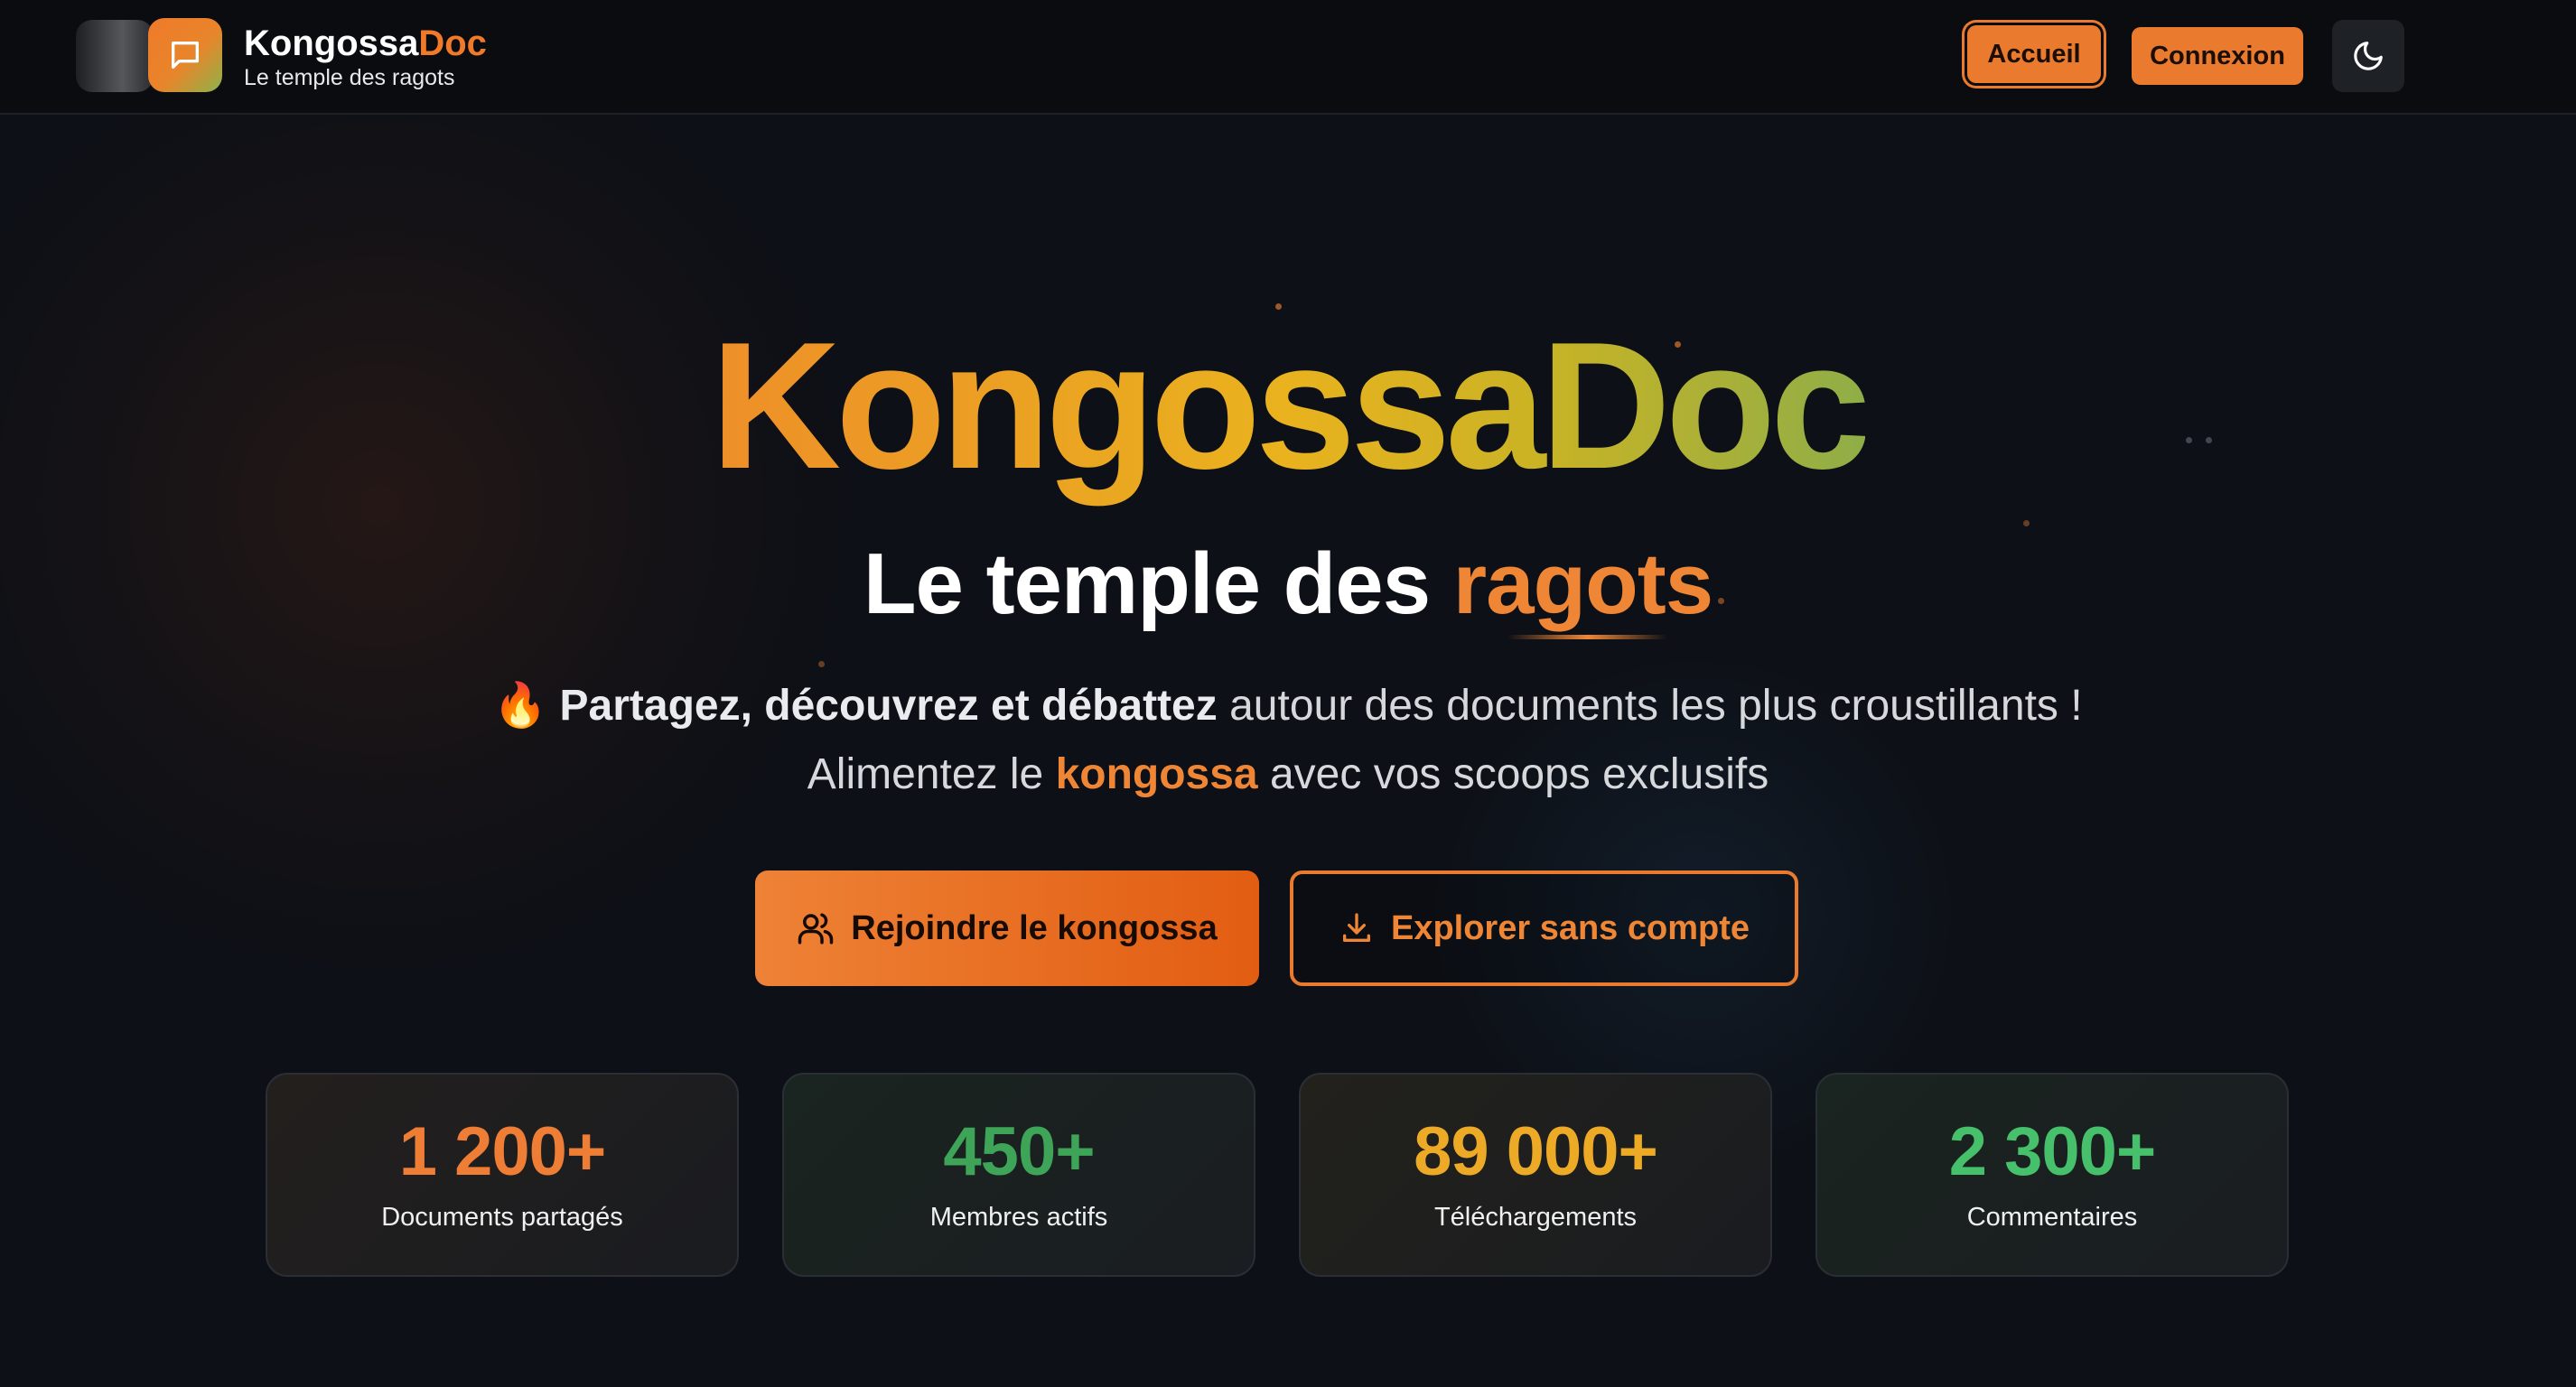 This screenshot has height=1387, width=2576. I want to click on chat-bubble-icon, so click(185, 56).